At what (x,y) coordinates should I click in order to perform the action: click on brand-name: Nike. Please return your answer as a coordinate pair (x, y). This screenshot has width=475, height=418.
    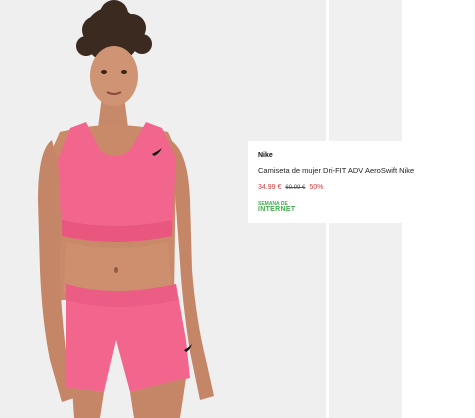
    Looking at the image, I should click on (265, 155).